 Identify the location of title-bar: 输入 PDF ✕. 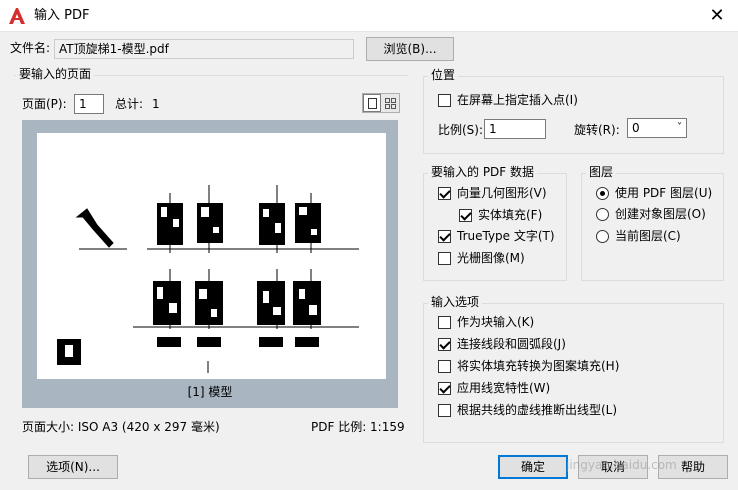
(369, 16).